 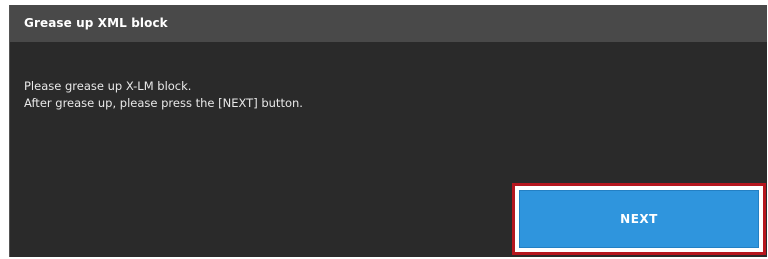 What do you see at coordinates (108, 86) in the screenshot?
I see `message-line-1: Please grease up X-LM block.` at bounding box center [108, 86].